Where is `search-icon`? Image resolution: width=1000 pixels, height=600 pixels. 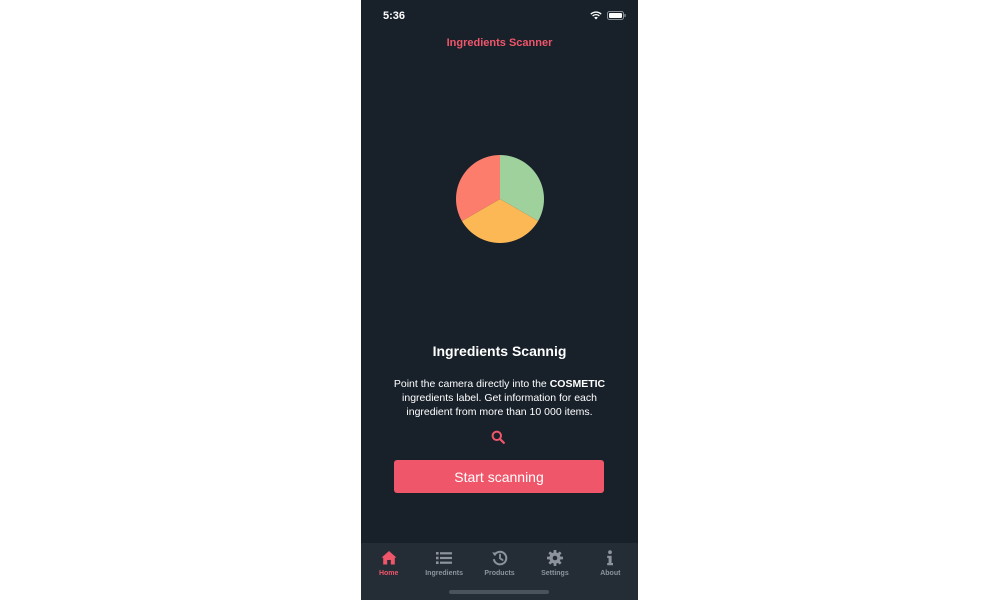 search-icon is located at coordinates (498, 437).